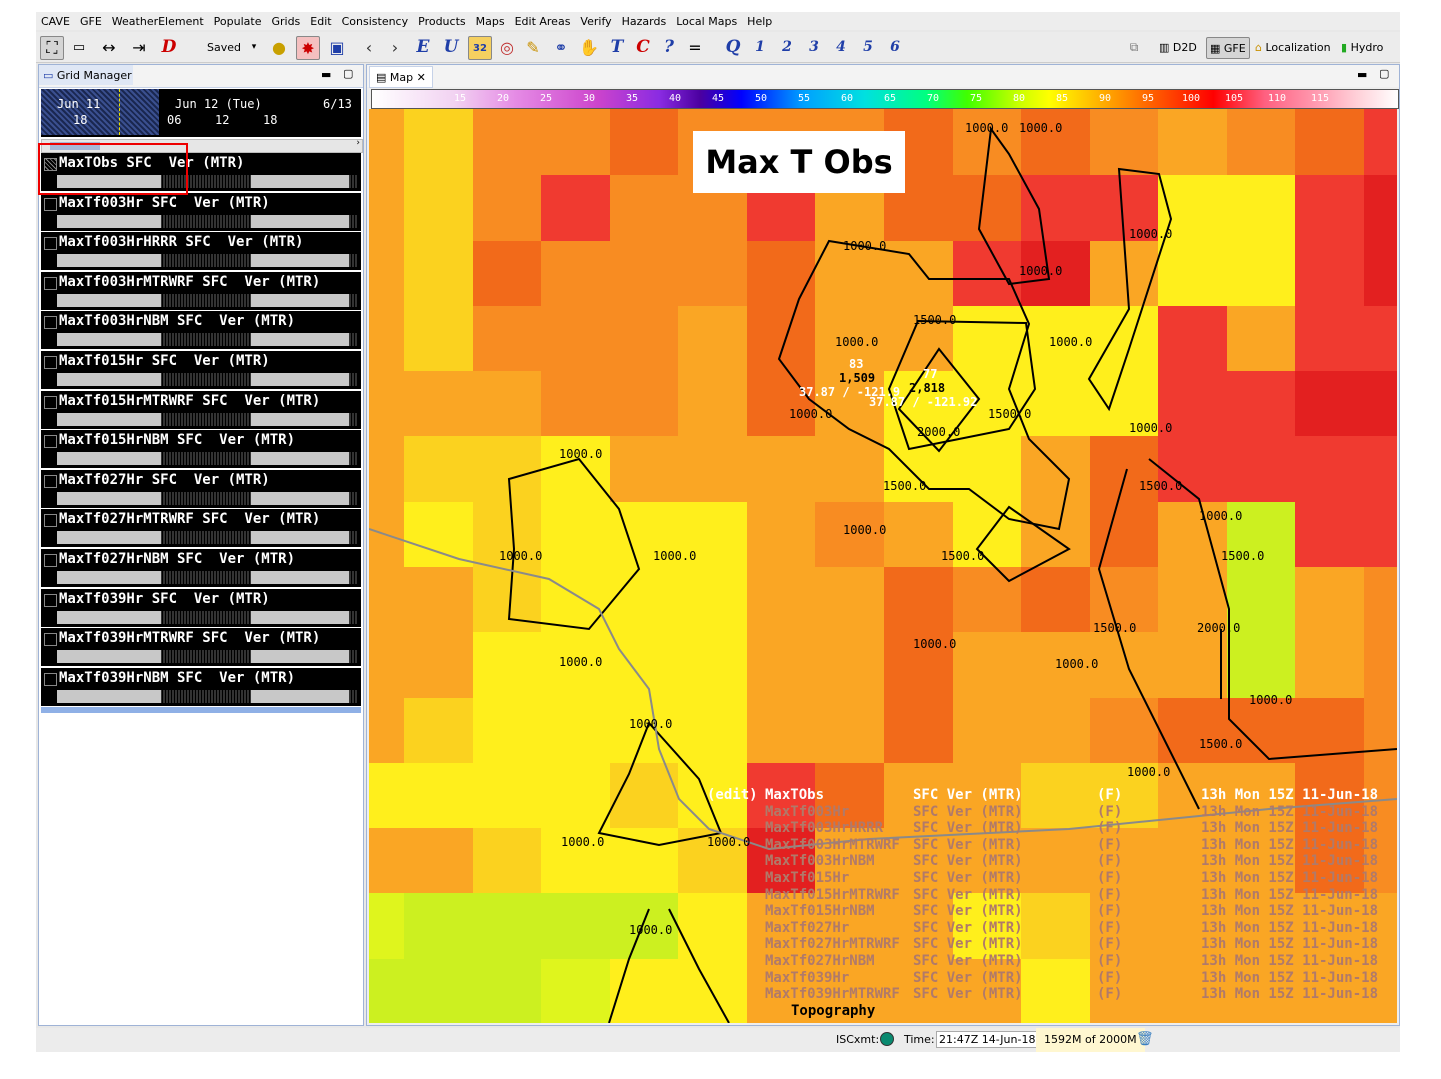 Image resolution: width=1441 pixels, height=1079 pixels. What do you see at coordinates (158, 21) in the screenshot?
I see `menu-weatherelement: WeatherElement` at bounding box center [158, 21].